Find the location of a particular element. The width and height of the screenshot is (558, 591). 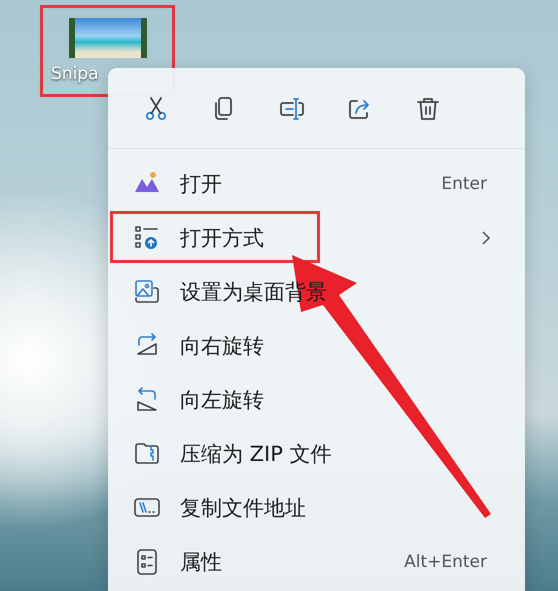

menu-label: 向左旋转 is located at coordinates (222, 400).